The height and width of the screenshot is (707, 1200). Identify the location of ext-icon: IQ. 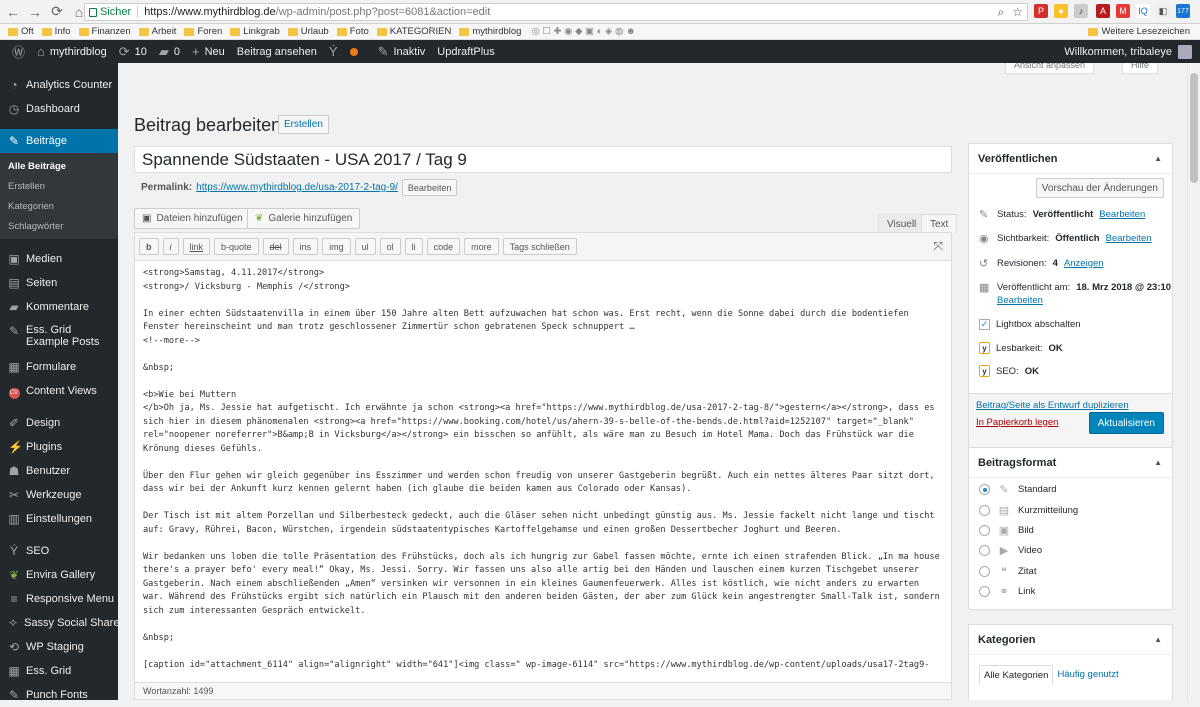
(1143, 11).